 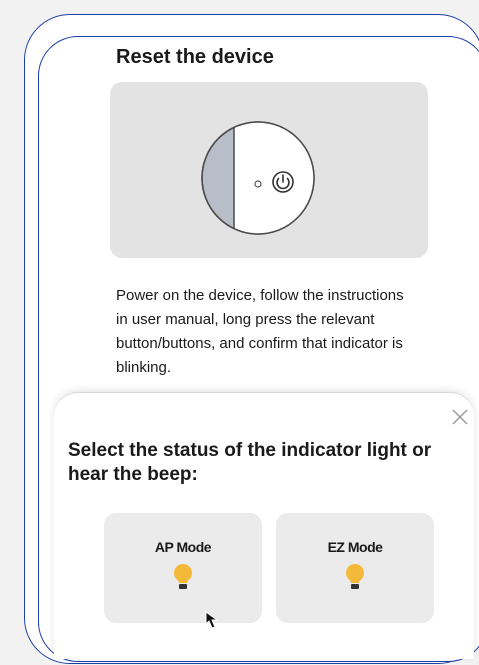 What do you see at coordinates (195, 57) in the screenshot?
I see `page-title: Reset the device` at bounding box center [195, 57].